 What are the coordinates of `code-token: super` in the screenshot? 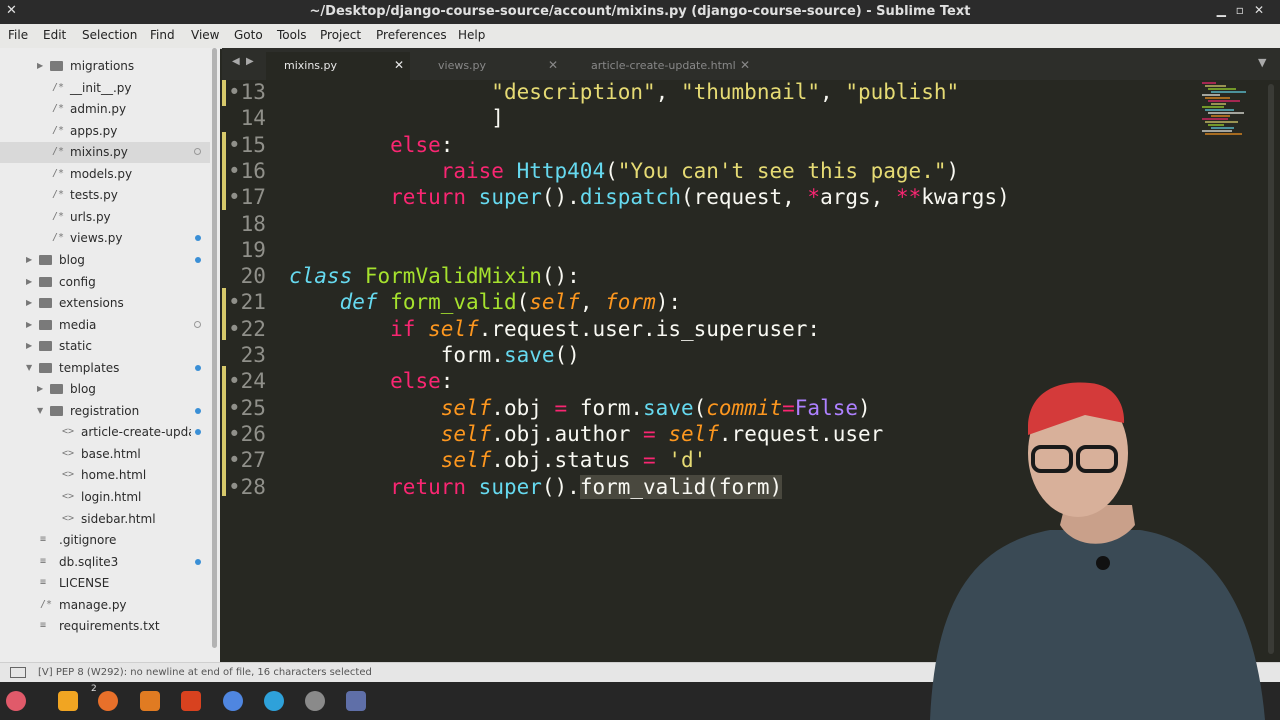 It's located at (510, 197).